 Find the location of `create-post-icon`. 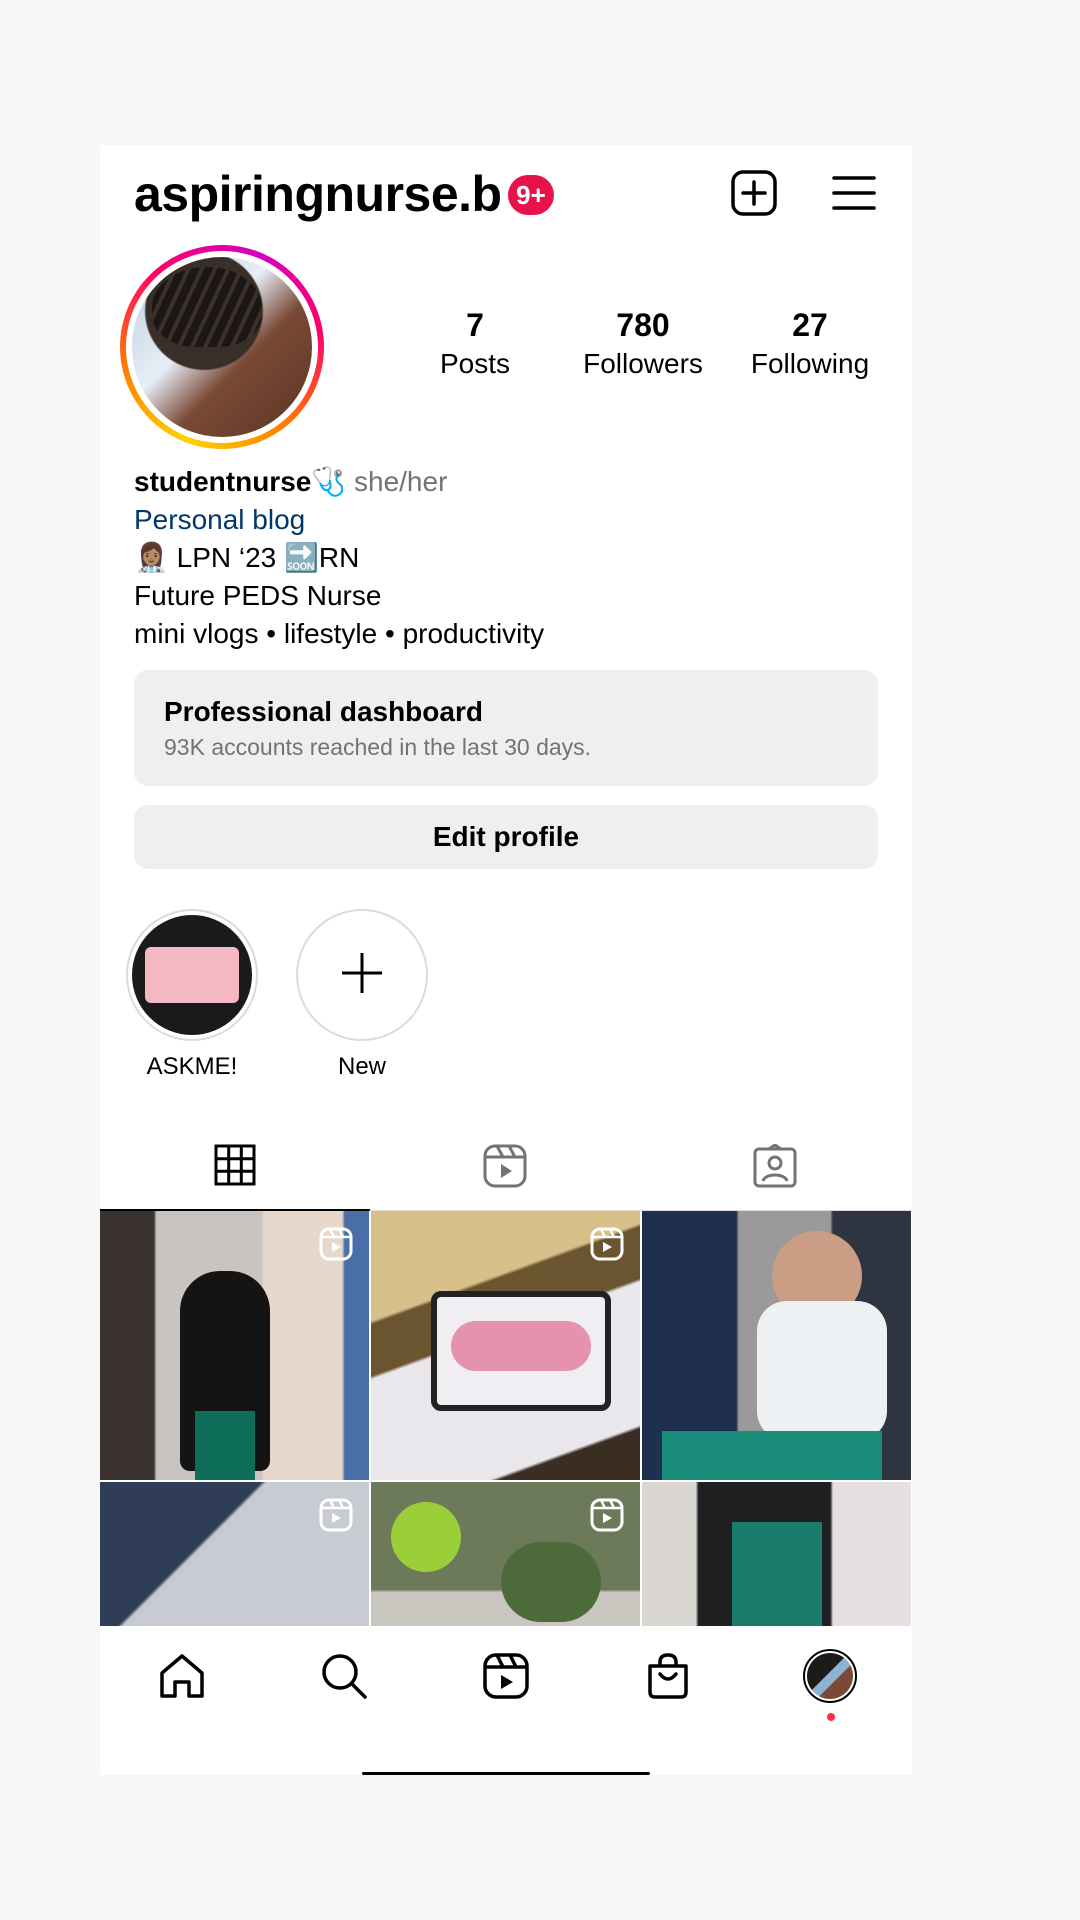

create-post-icon is located at coordinates (754, 193).